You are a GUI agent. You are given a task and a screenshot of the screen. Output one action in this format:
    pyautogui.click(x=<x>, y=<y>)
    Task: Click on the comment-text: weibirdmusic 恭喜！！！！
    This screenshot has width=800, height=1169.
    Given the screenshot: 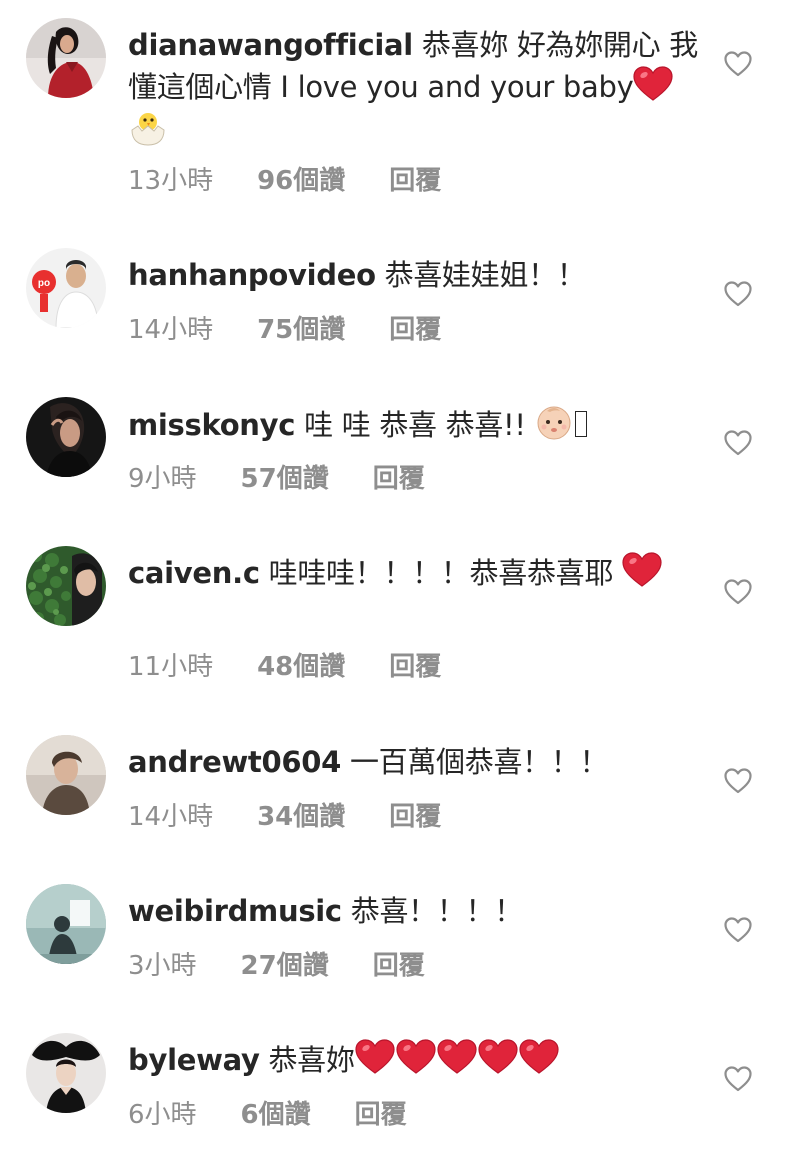 What is the action you would take?
    pyautogui.click(x=418, y=911)
    